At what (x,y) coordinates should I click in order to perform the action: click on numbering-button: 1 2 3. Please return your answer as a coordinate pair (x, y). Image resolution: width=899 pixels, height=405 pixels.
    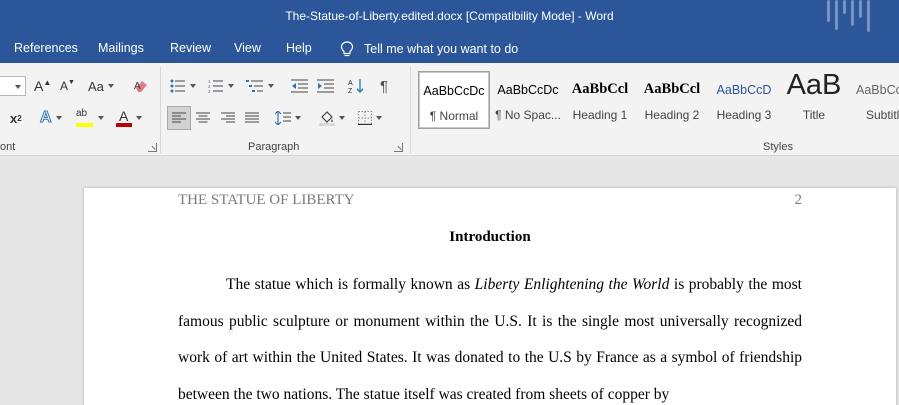
    Looking at the image, I should click on (221, 86).